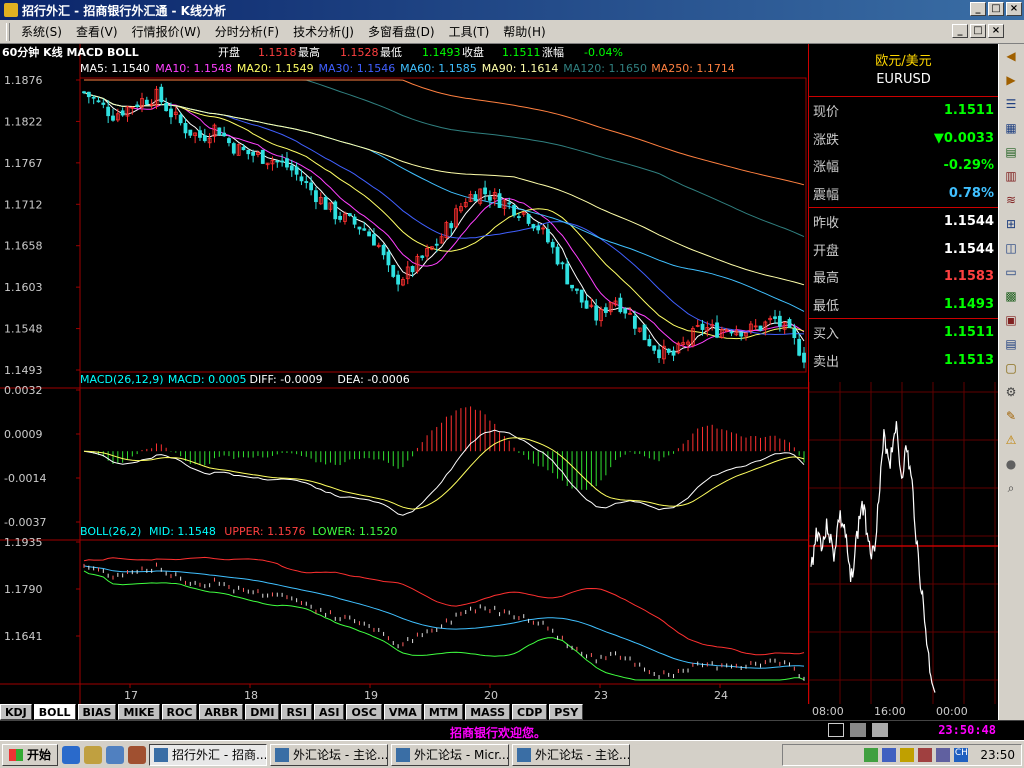  Describe the element at coordinates (110, 531) in the screenshot. I see `boll-legend-item: BOLL(26,2)` at that location.